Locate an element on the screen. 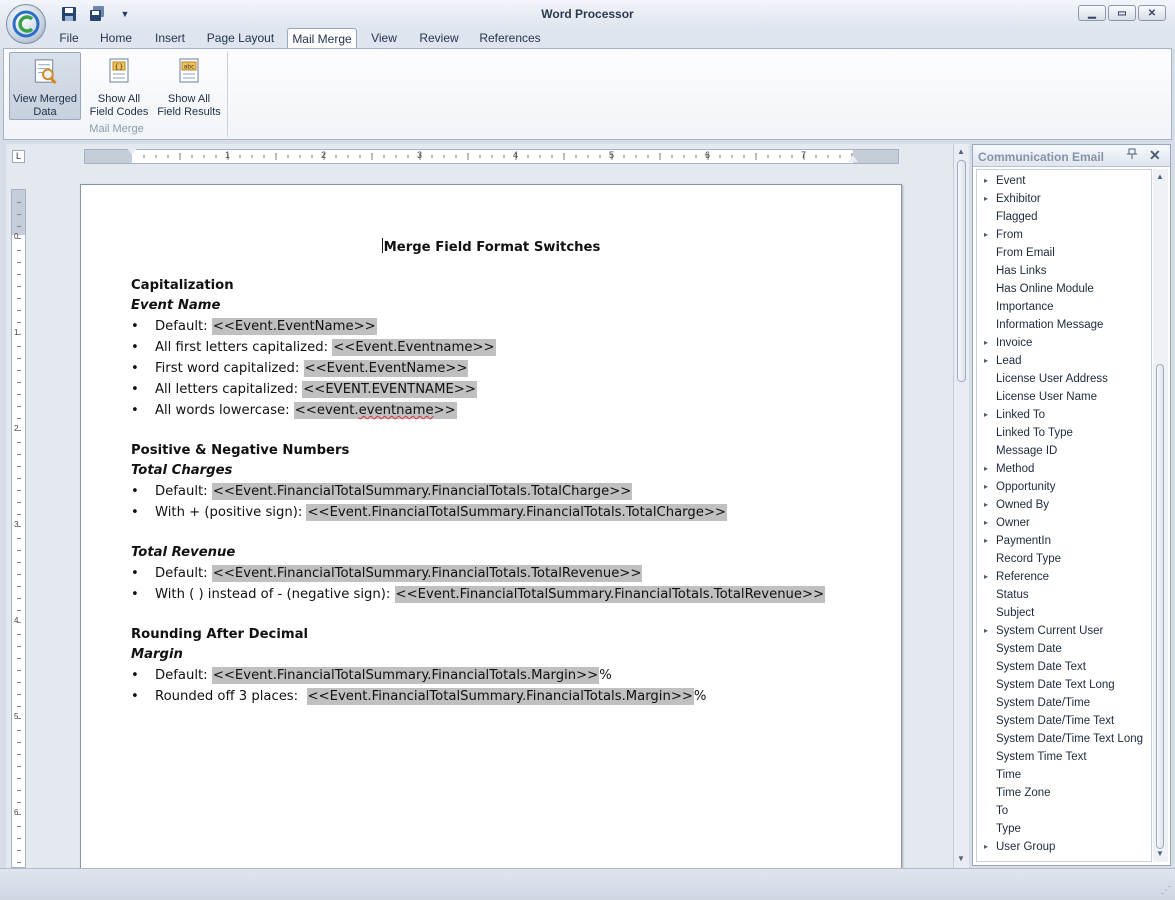 The image size is (1175, 900). spelling-error-word: eventname is located at coordinates (396, 410).